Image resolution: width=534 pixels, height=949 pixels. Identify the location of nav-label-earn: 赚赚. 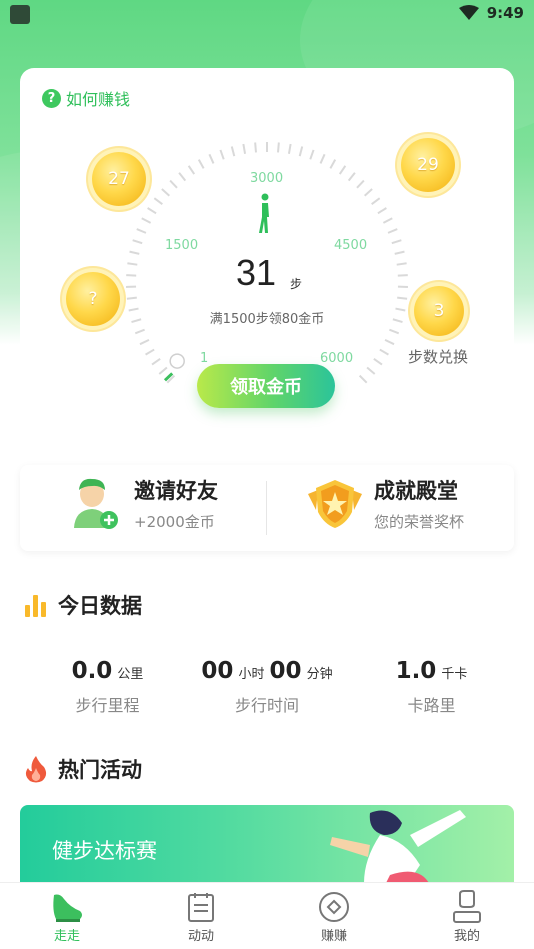
(333, 936).